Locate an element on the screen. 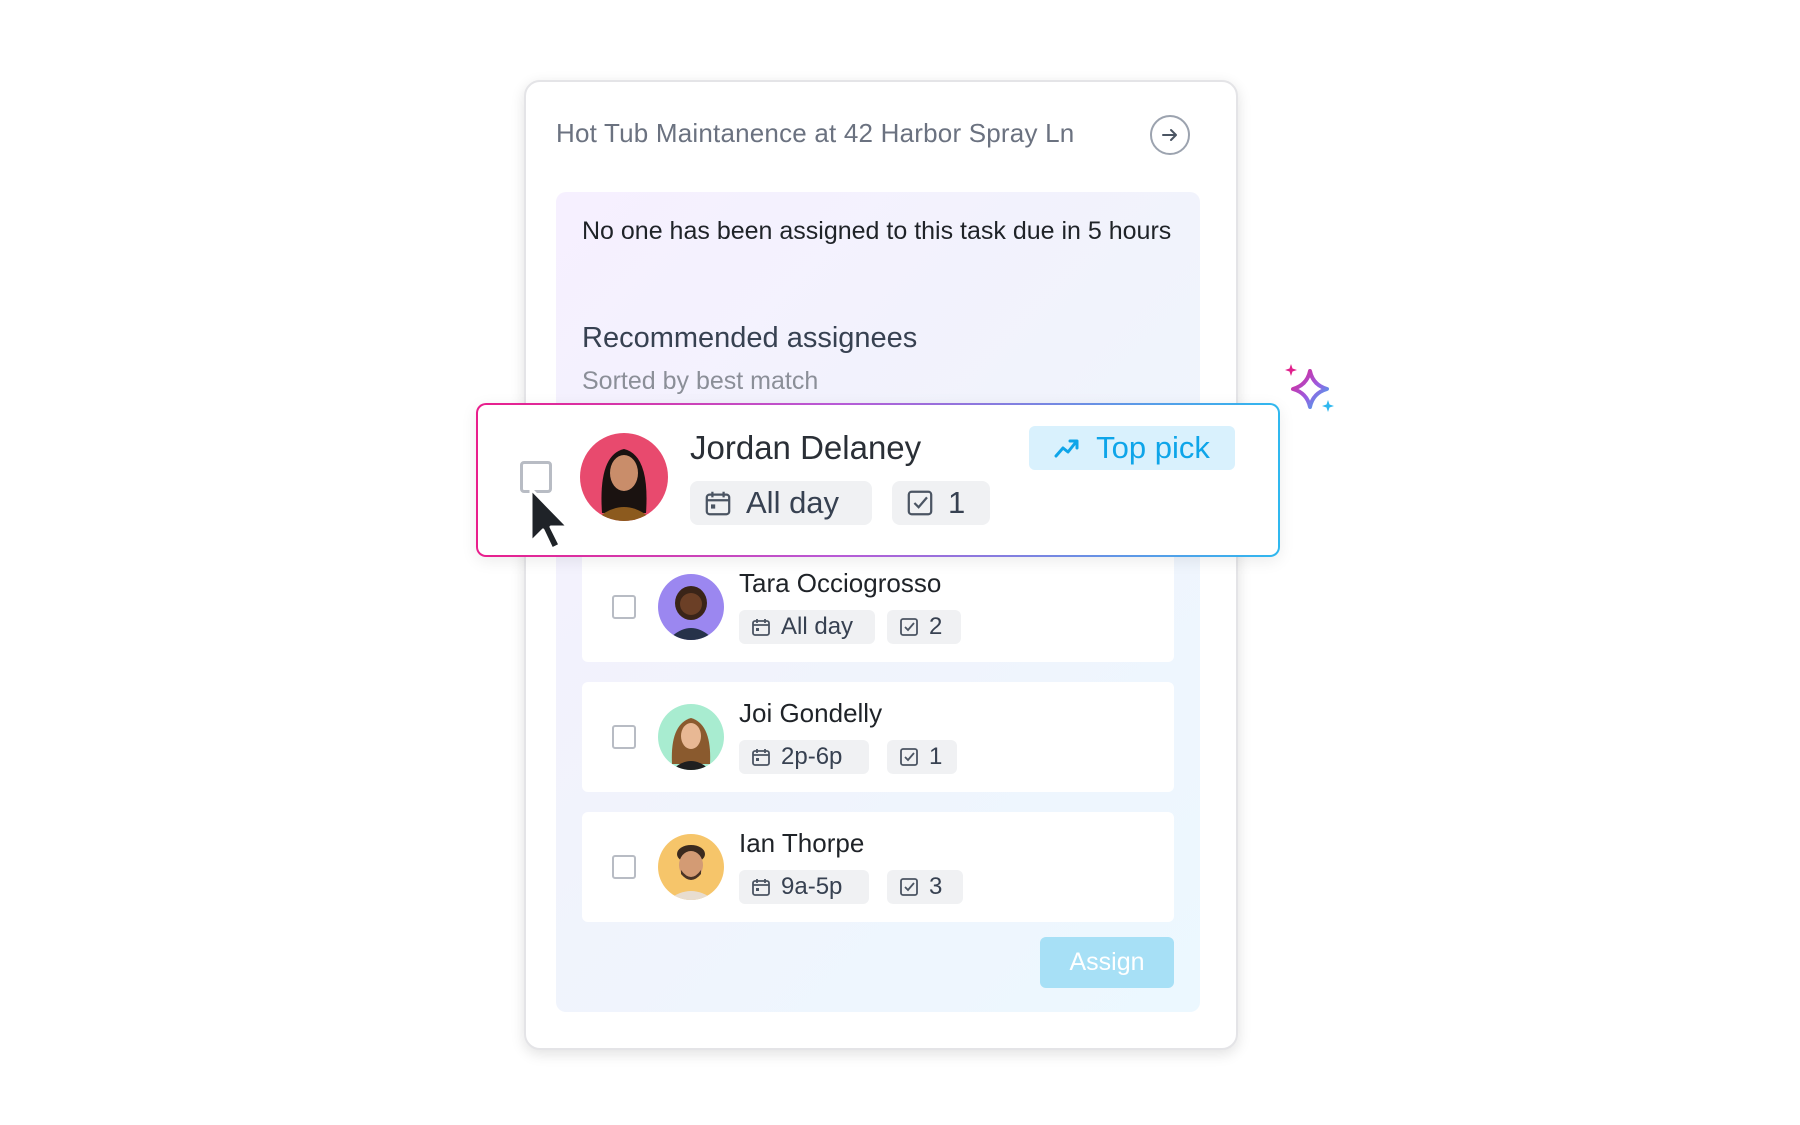 The height and width of the screenshot is (1125, 1800). assignee-row-ian: Ian Thorpe 9a-5p 3 is located at coordinates (878, 867).